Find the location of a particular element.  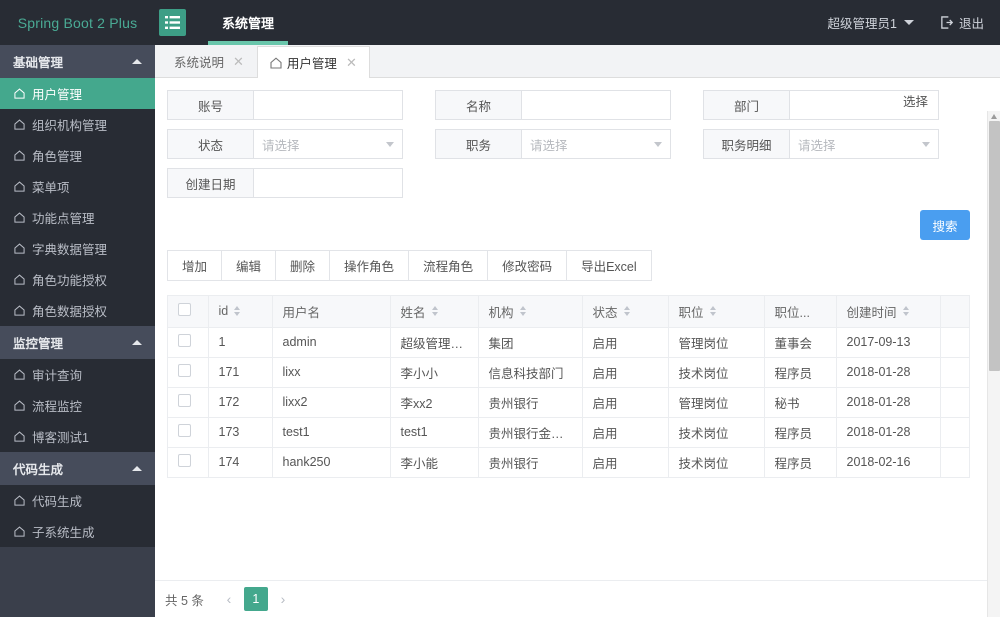

field-label: 账号 is located at coordinates (211, 105).